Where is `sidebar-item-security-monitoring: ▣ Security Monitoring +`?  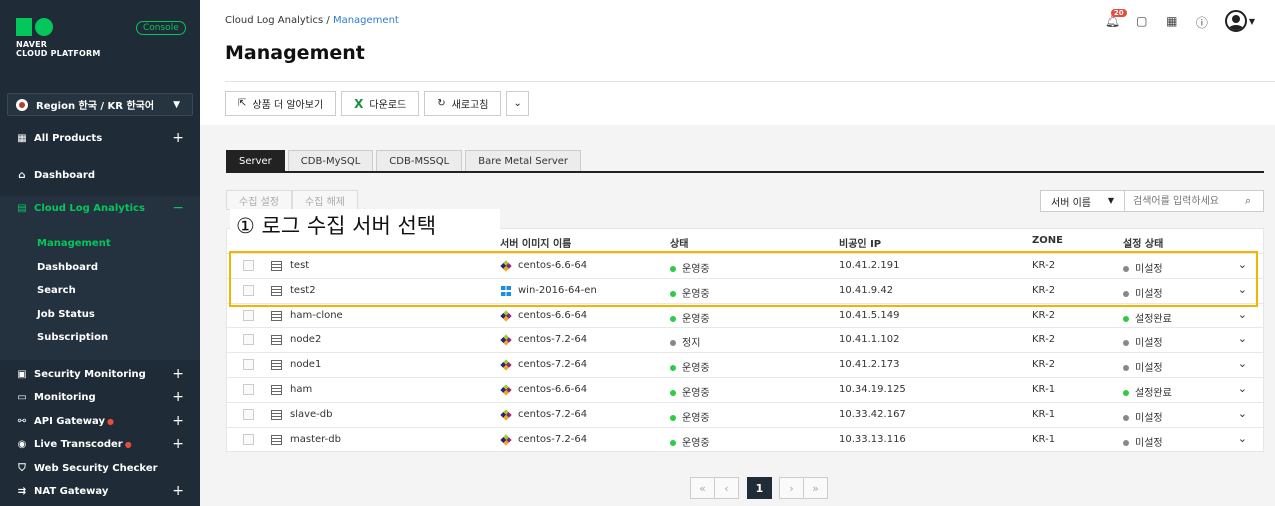 sidebar-item-security-monitoring: ▣ Security Monitoring + is located at coordinates (100, 374).